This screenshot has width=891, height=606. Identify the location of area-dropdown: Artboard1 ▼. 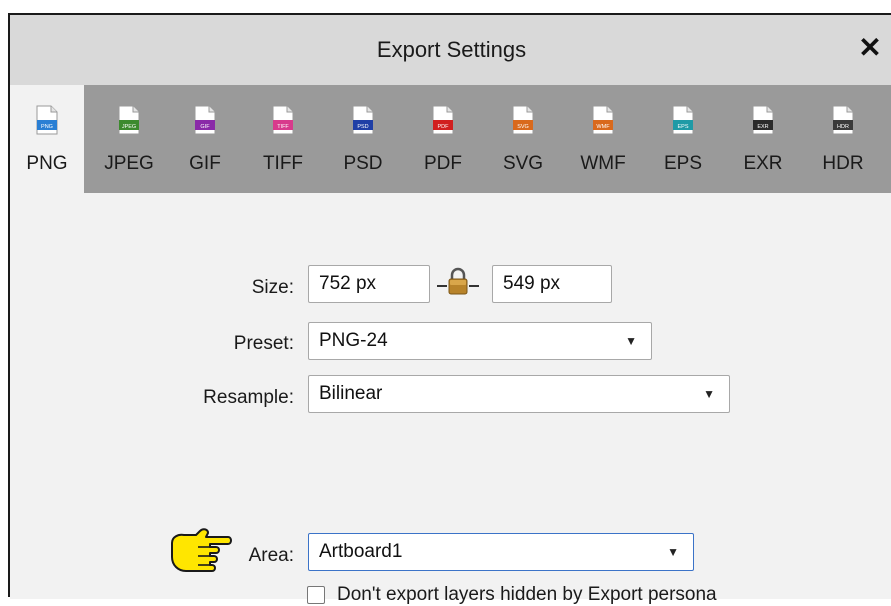
(501, 552).